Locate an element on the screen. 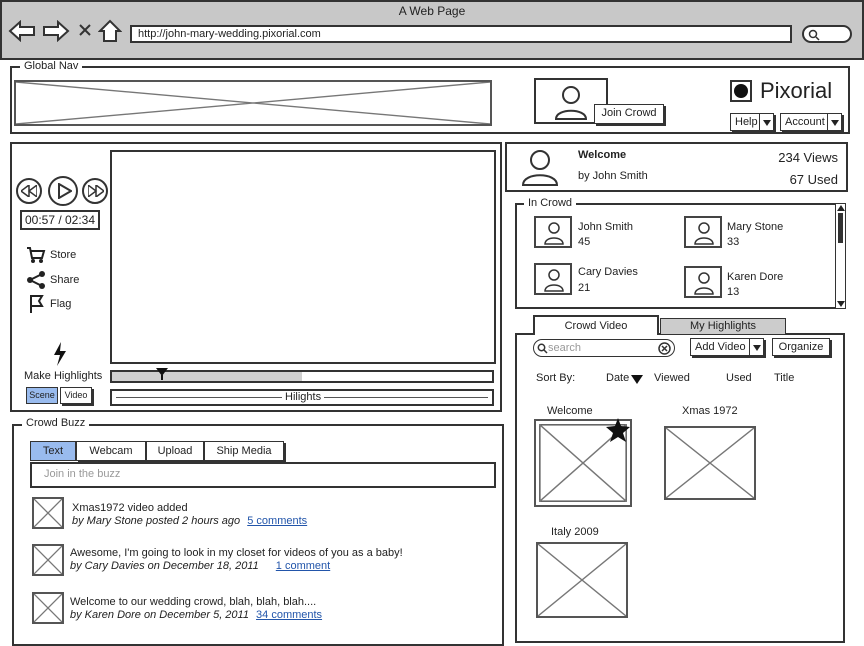 Image resolution: width=864 pixels, height=646 pixels. store-action: Store is located at coordinates (63, 255).